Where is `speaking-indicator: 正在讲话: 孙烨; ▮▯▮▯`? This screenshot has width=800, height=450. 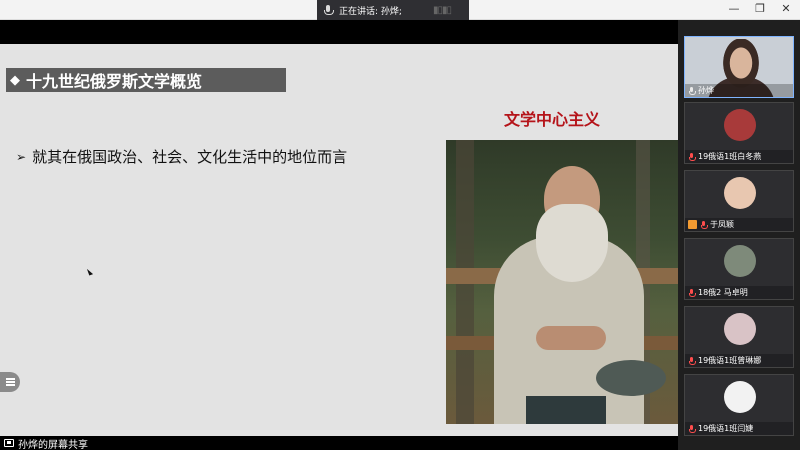
speaking-indicator: 正在讲话: 孙烨; ▮▯▮▯ is located at coordinates (393, 10).